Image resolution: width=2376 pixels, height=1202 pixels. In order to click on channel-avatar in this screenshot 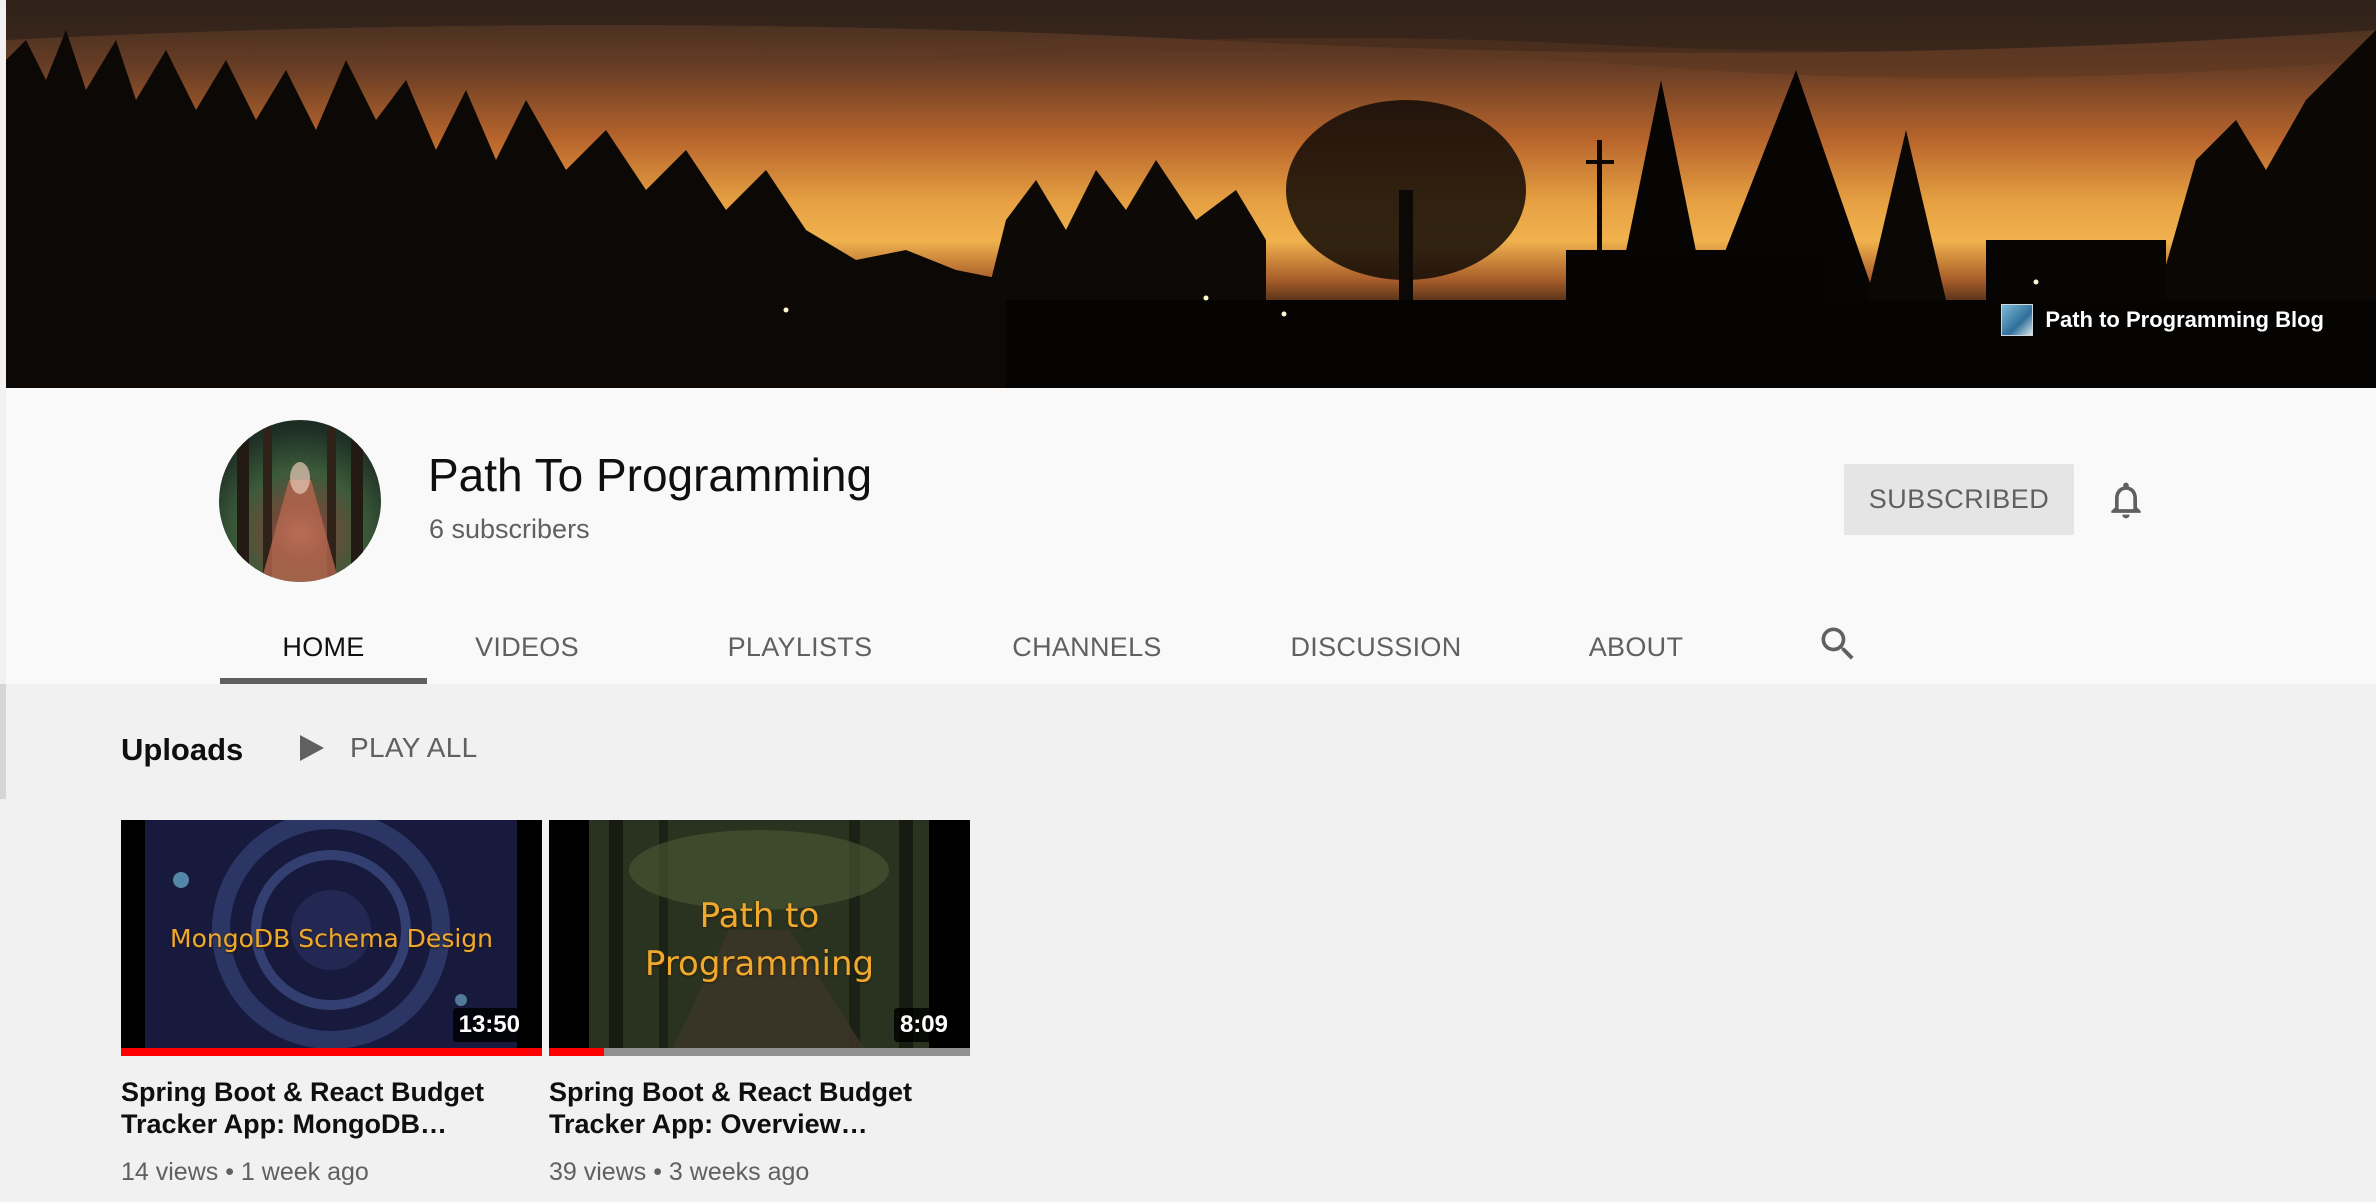, I will do `click(300, 501)`.